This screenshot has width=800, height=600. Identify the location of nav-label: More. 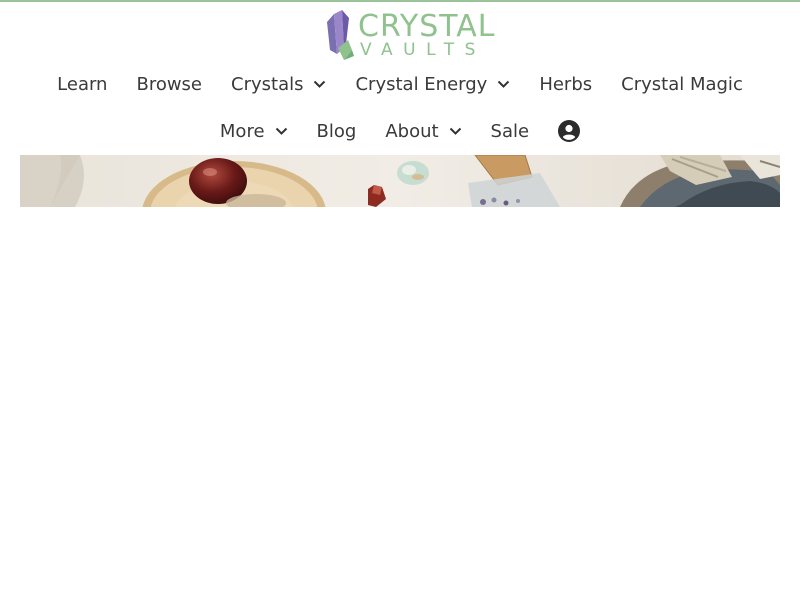
(242, 131).